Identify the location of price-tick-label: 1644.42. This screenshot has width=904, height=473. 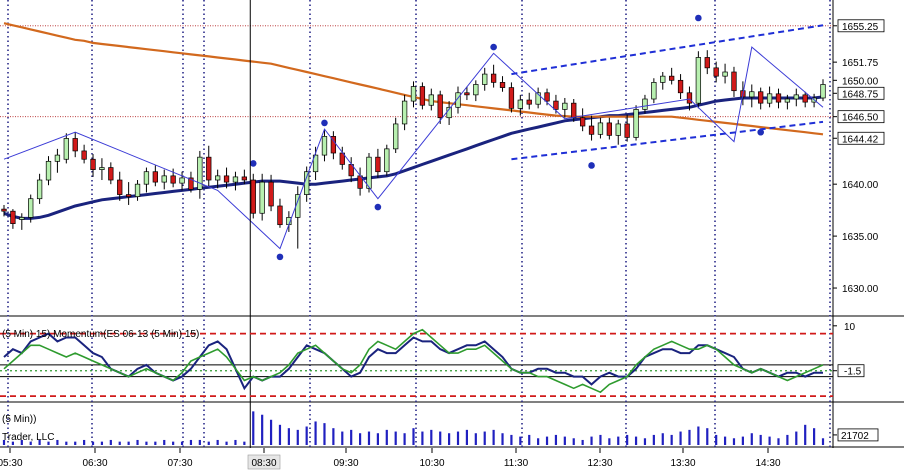
(860, 139).